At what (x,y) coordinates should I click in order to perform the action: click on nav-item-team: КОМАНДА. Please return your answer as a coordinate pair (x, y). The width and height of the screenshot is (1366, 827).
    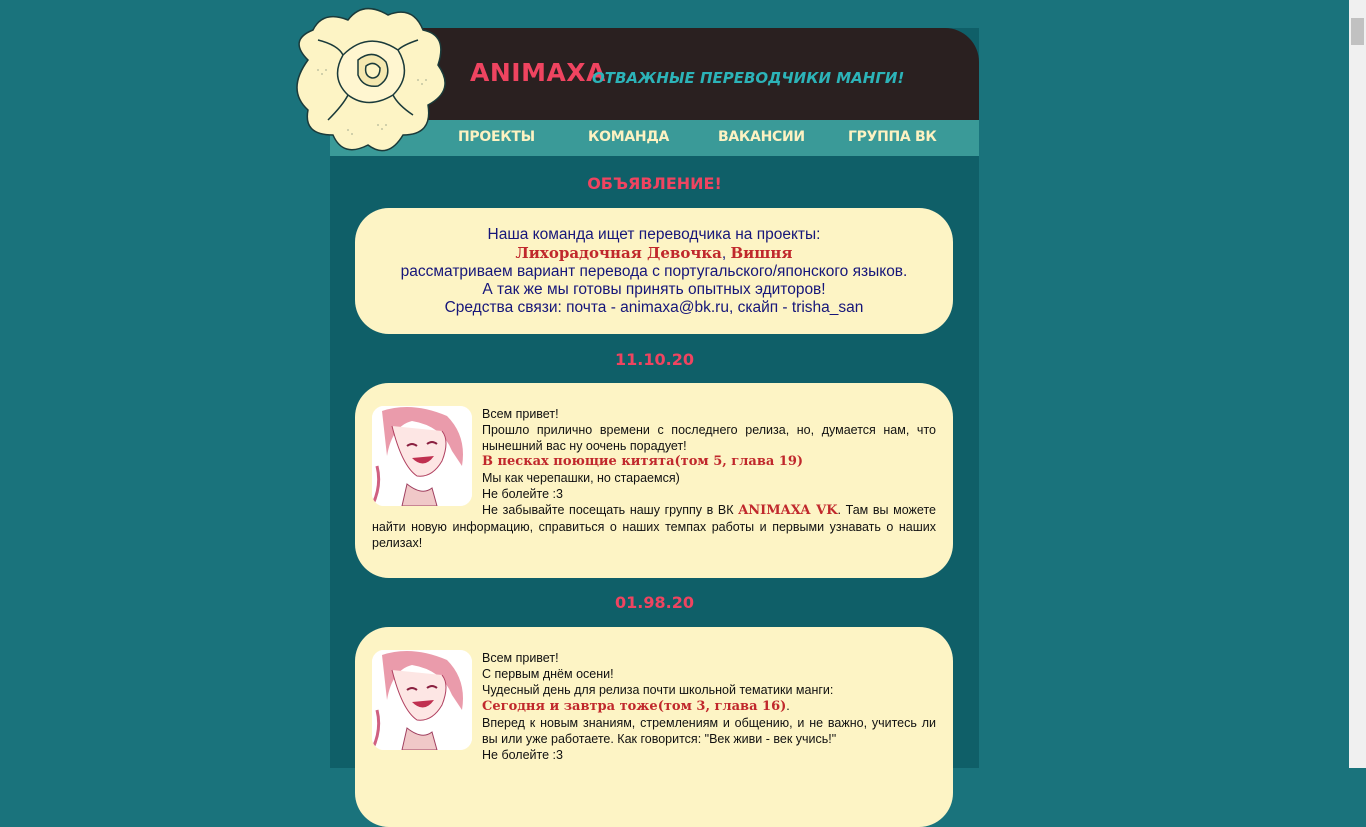
    Looking at the image, I should click on (628, 137).